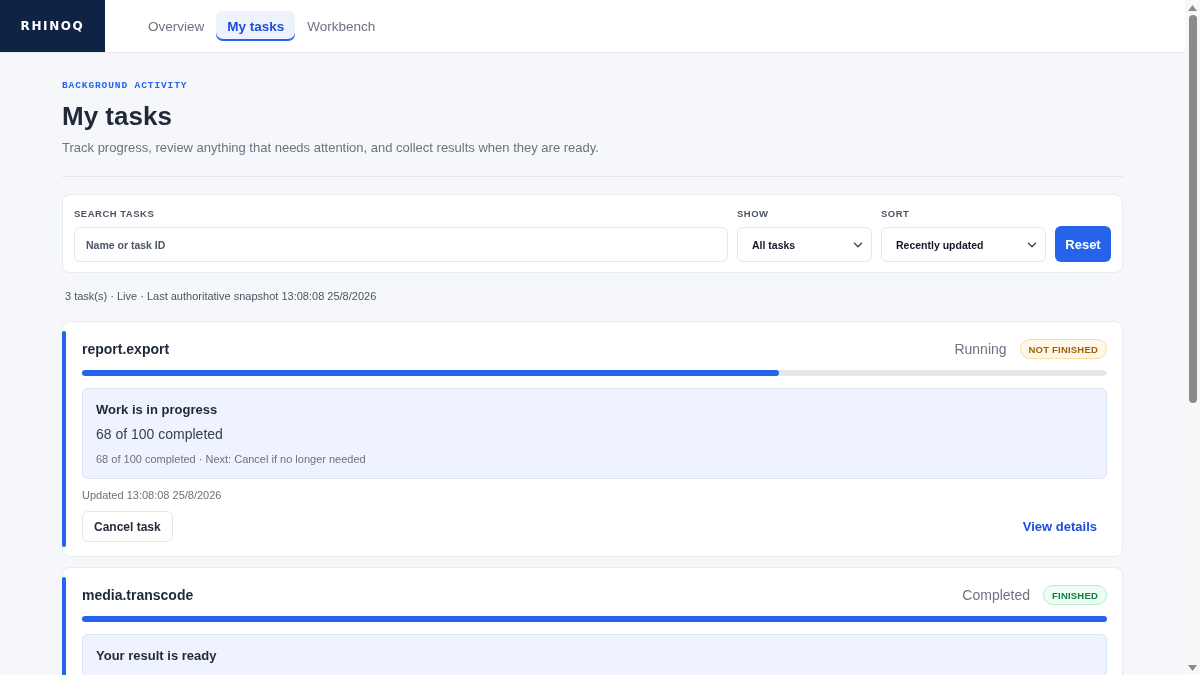 The height and width of the screenshot is (675, 1200). I want to click on scrollbar-thumb, so click(1192, 209).